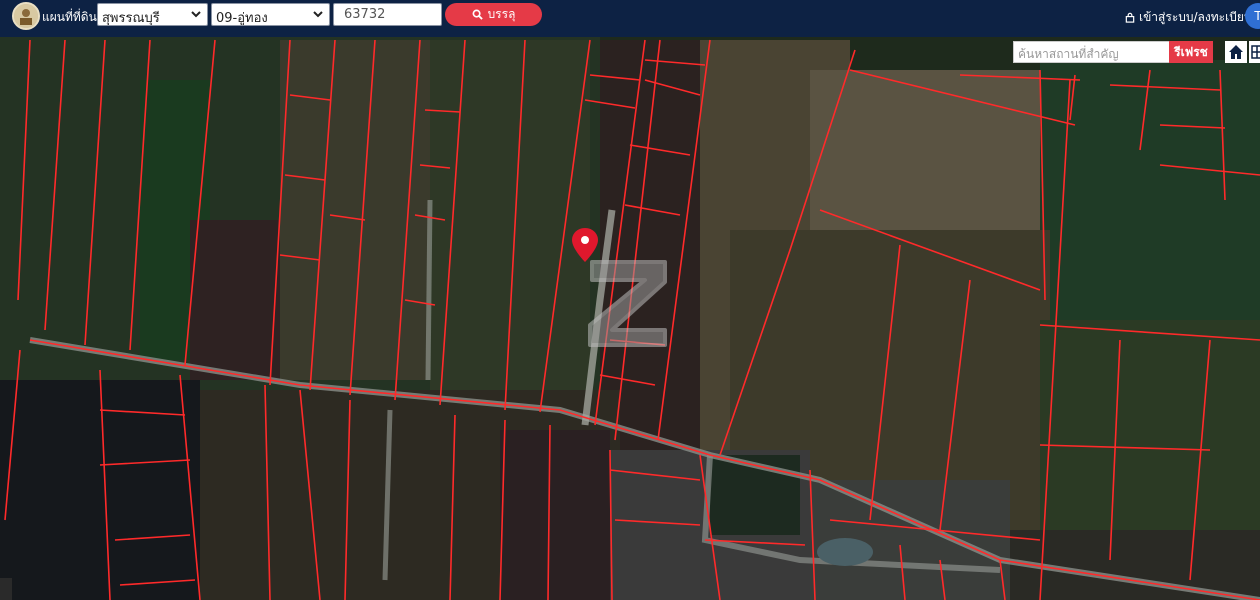 The width and height of the screenshot is (1260, 600). Describe the element at coordinates (131, 18) in the screenshot. I see `province-value: สุพรรณบุรี` at that location.